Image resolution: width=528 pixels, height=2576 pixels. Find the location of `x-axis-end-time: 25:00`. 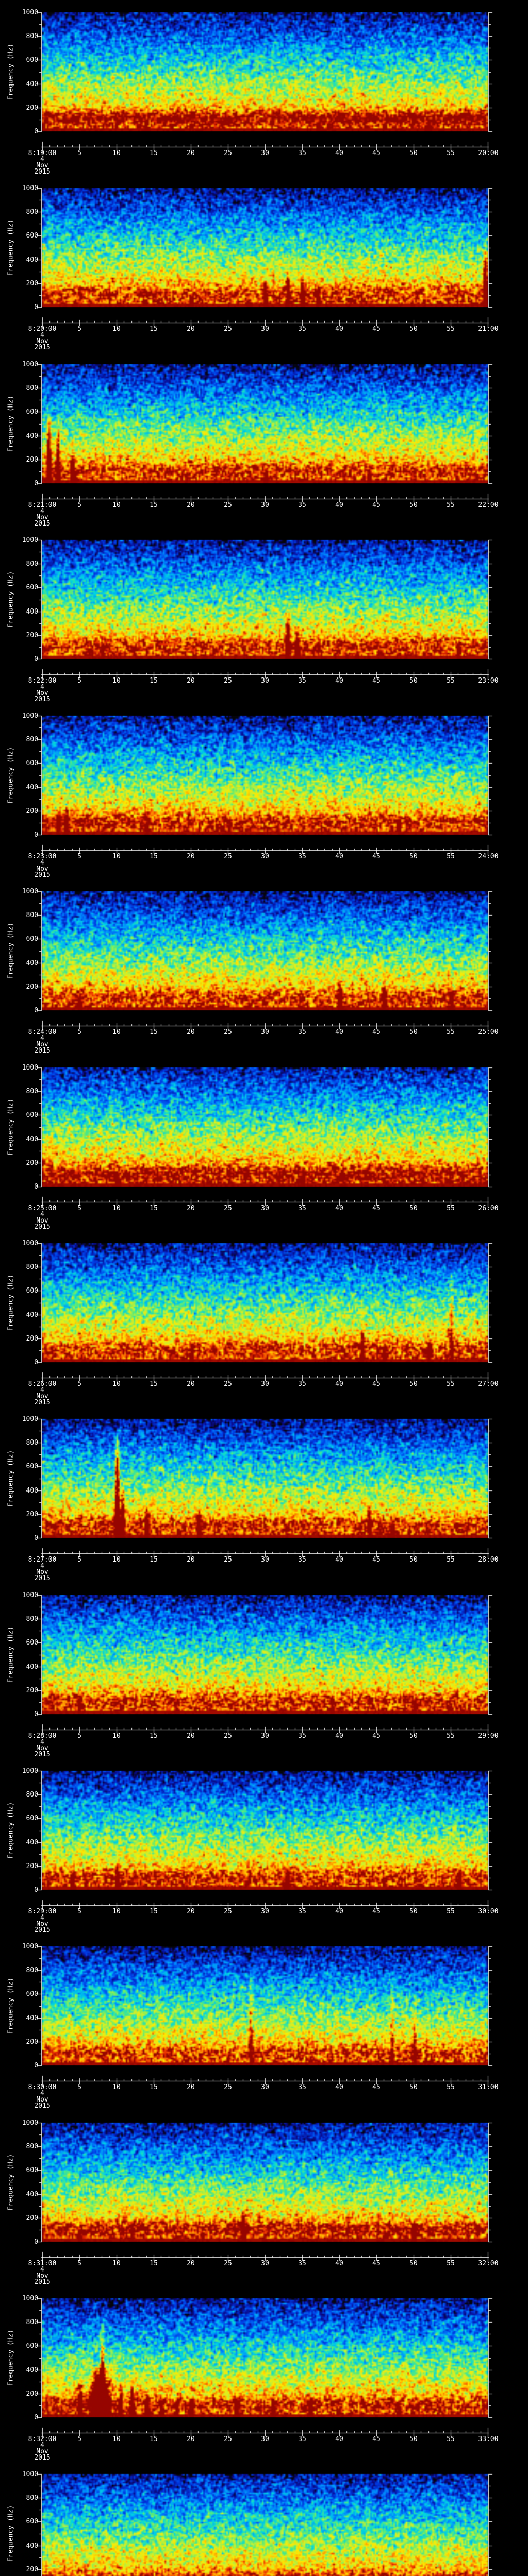

x-axis-end-time: 25:00 is located at coordinates (488, 1032).